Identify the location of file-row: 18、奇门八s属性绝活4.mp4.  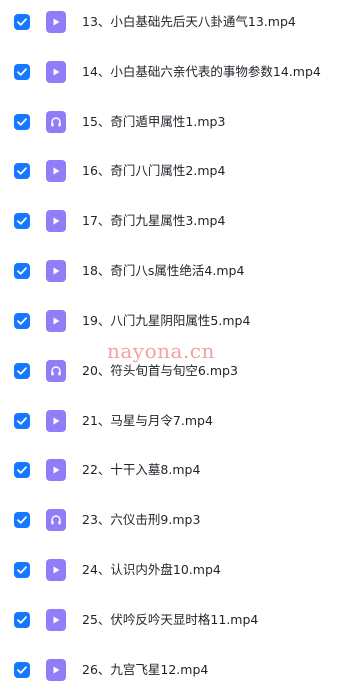
(174, 274).